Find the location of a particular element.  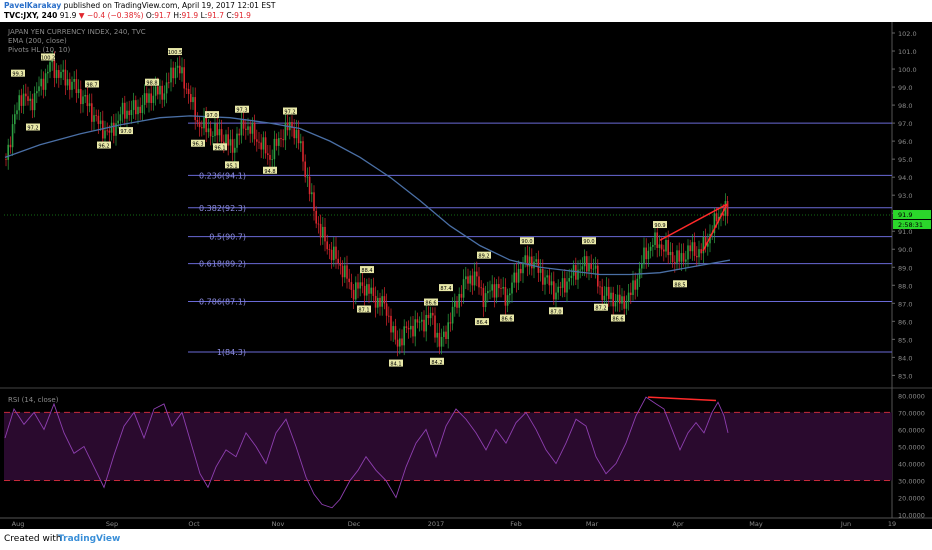

down-arrow-icon: ▼ is located at coordinates (81, 15).